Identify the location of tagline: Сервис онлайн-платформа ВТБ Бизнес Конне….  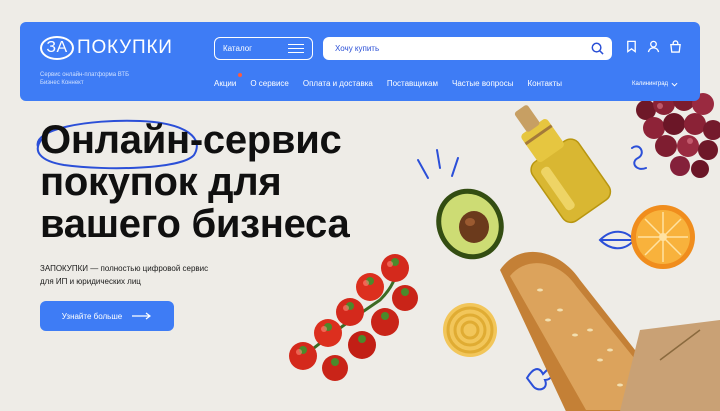
(85, 79).